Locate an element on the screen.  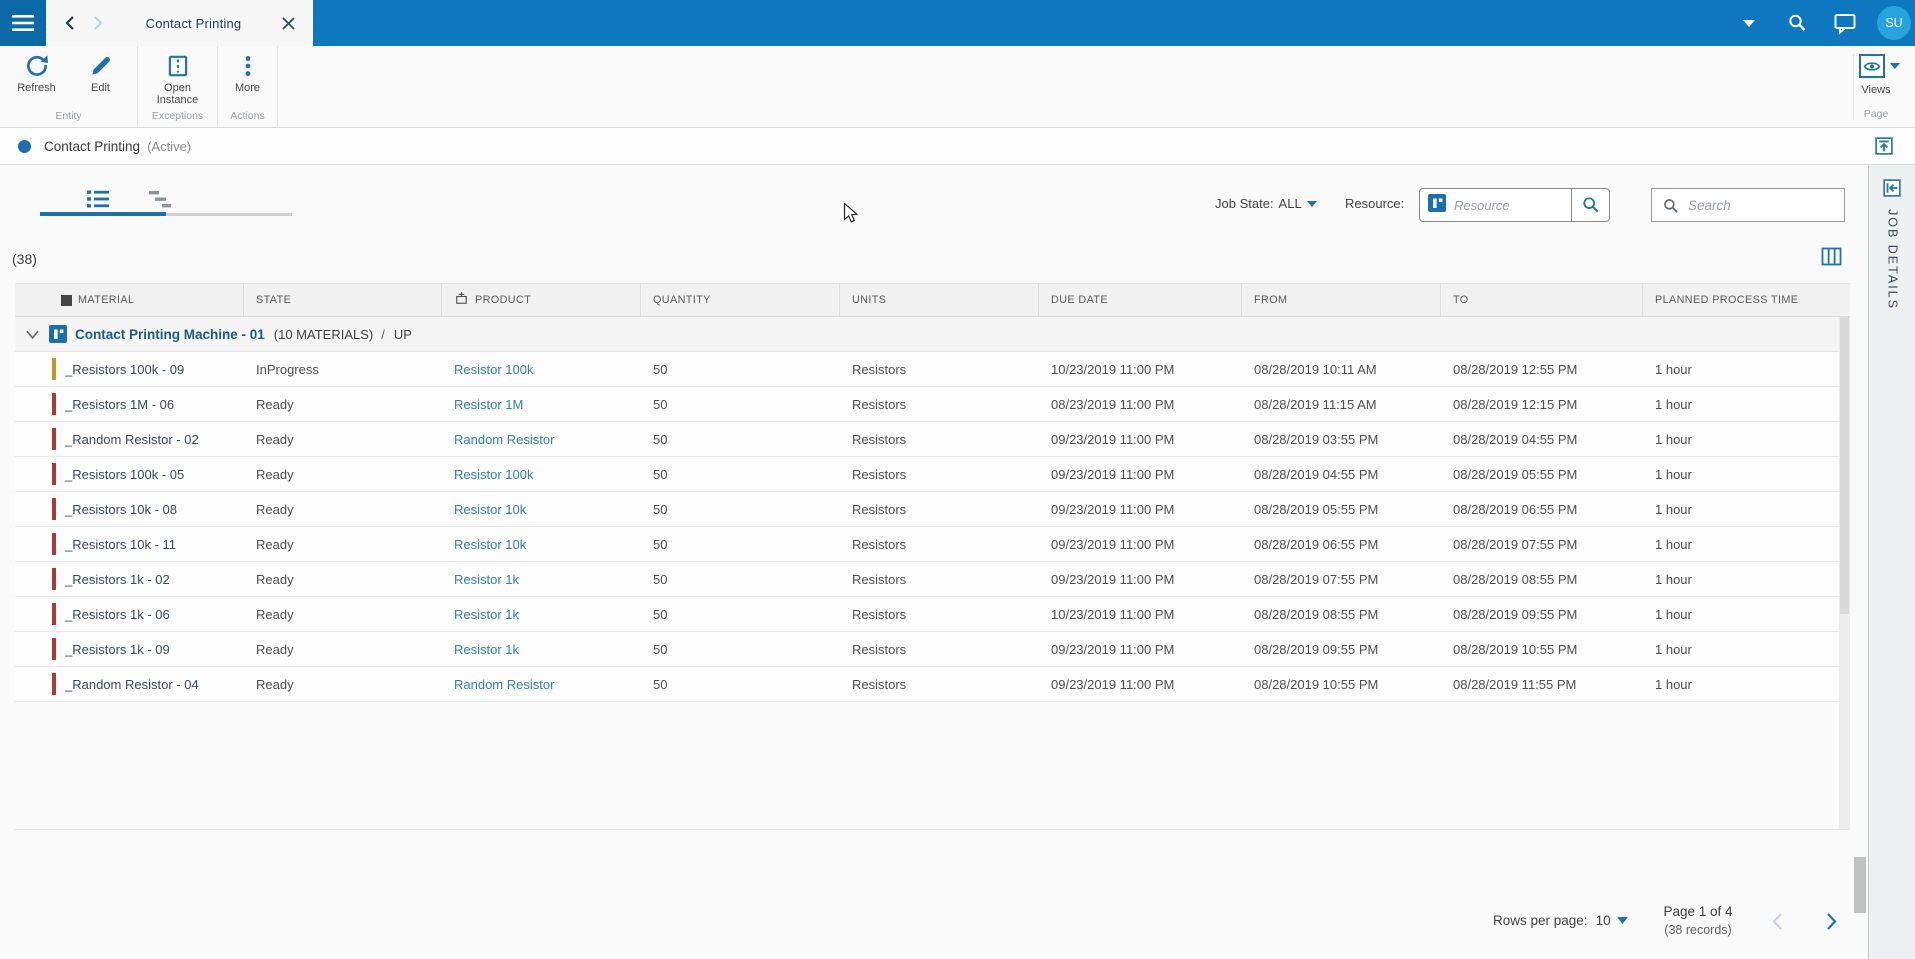
views-button is located at coordinates (1879, 66).